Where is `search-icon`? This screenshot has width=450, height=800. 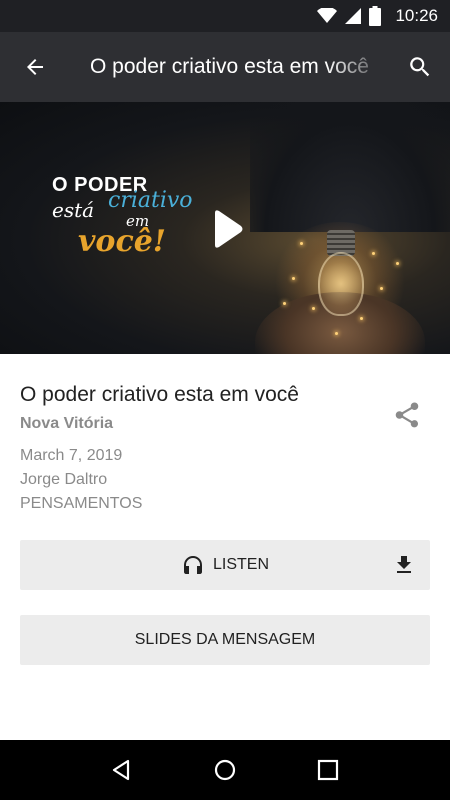 search-icon is located at coordinates (420, 67).